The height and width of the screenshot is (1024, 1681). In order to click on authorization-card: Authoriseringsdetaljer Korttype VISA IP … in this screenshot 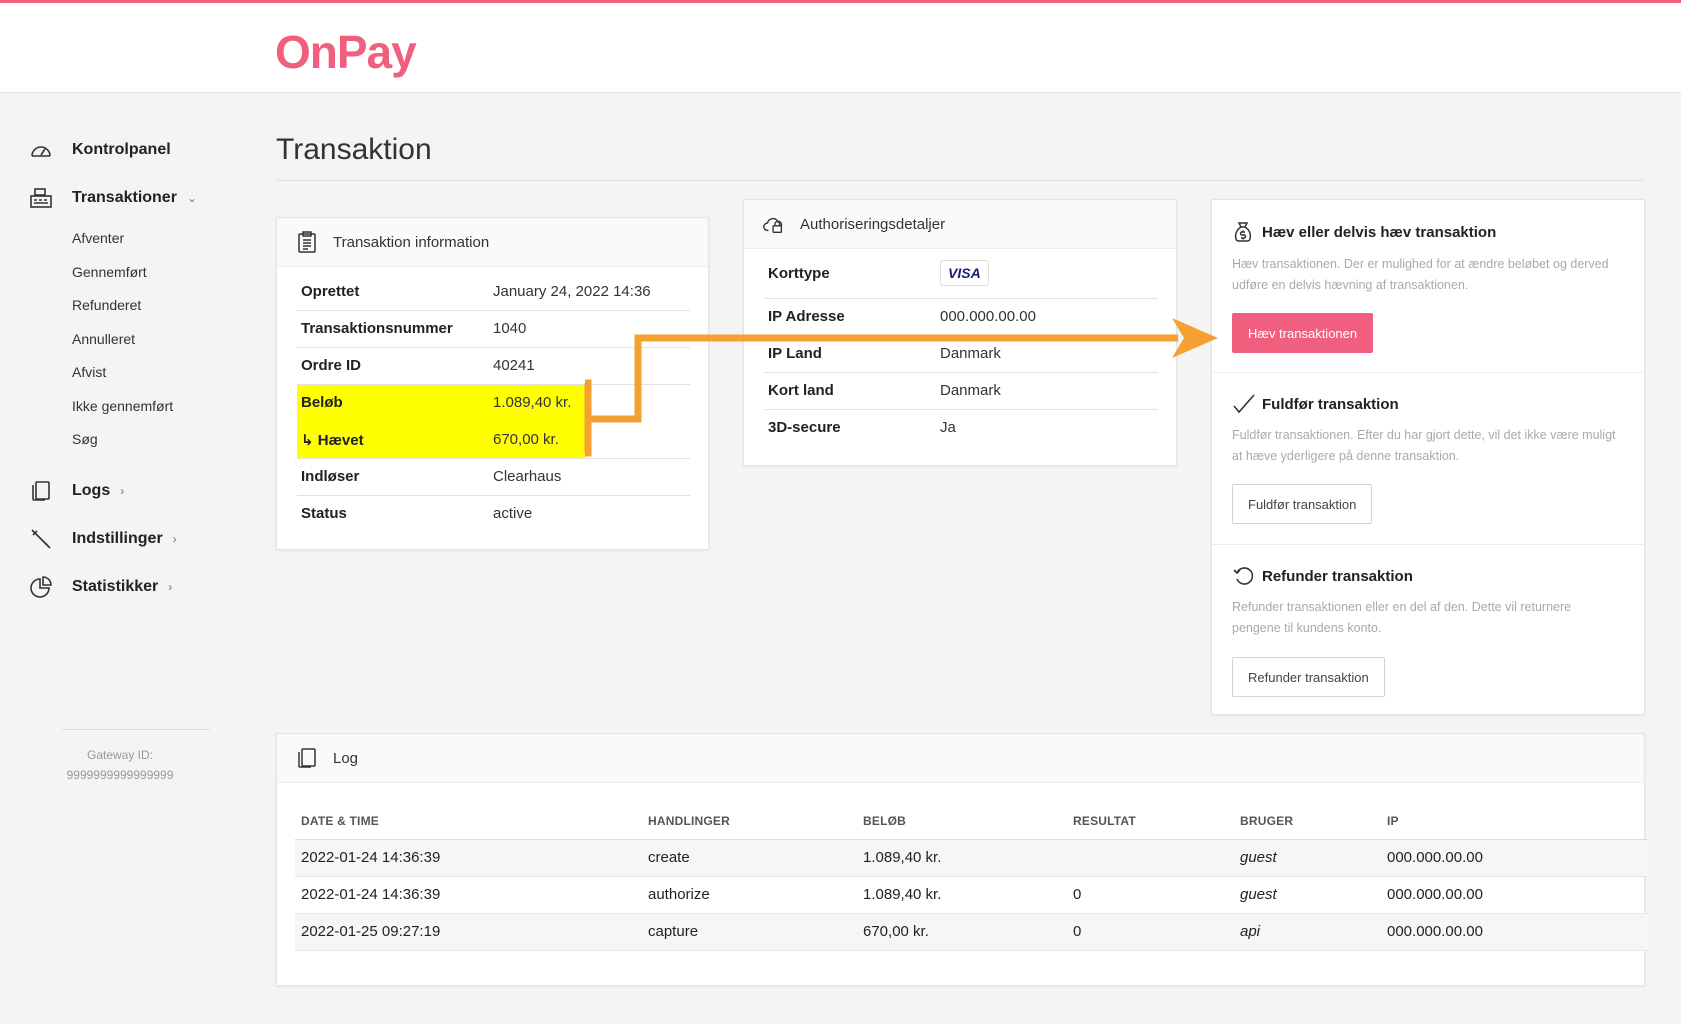, I will do `click(960, 332)`.